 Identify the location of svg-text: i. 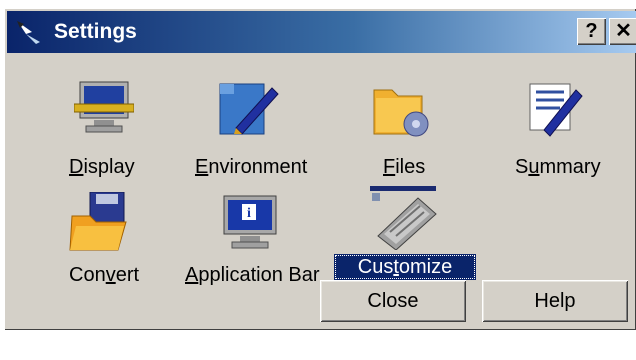
(249, 213).